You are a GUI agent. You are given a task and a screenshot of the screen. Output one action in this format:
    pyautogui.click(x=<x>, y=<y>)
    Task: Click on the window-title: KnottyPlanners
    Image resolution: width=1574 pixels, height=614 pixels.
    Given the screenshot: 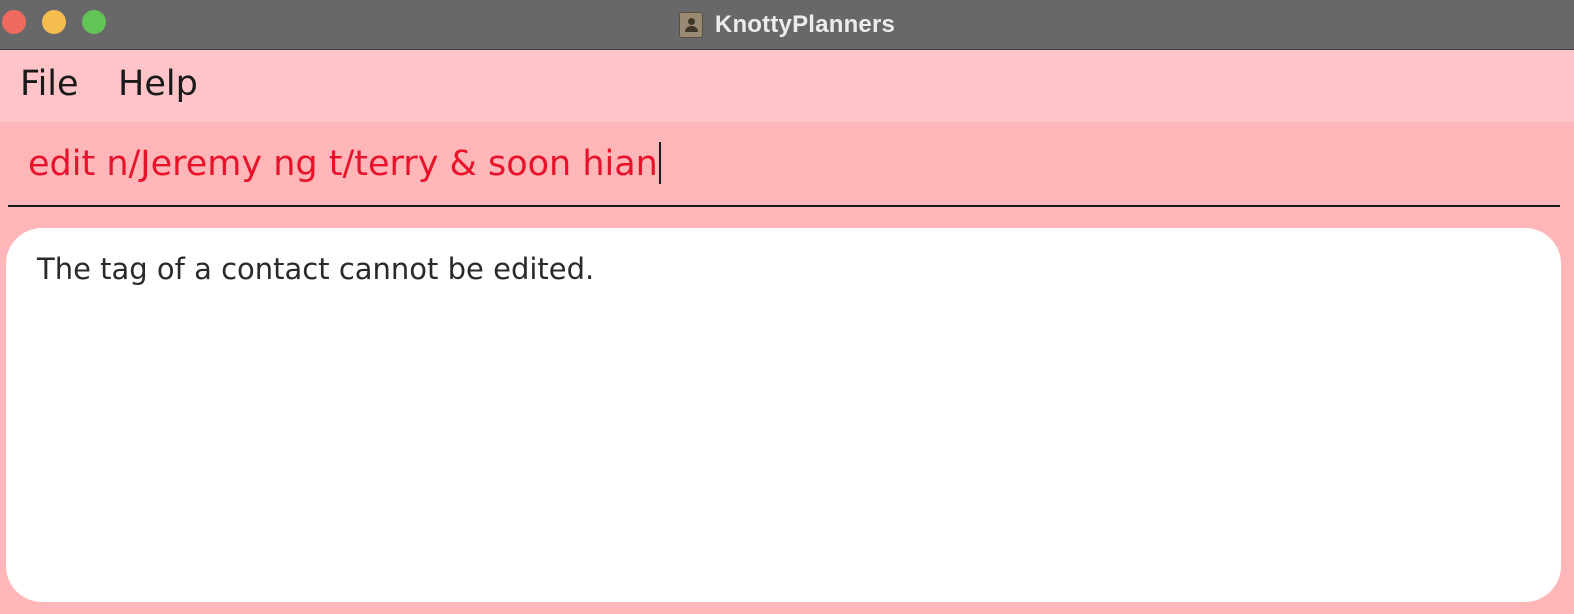 What is the action you would take?
    pyautogui.click(x=805, y=24)
    